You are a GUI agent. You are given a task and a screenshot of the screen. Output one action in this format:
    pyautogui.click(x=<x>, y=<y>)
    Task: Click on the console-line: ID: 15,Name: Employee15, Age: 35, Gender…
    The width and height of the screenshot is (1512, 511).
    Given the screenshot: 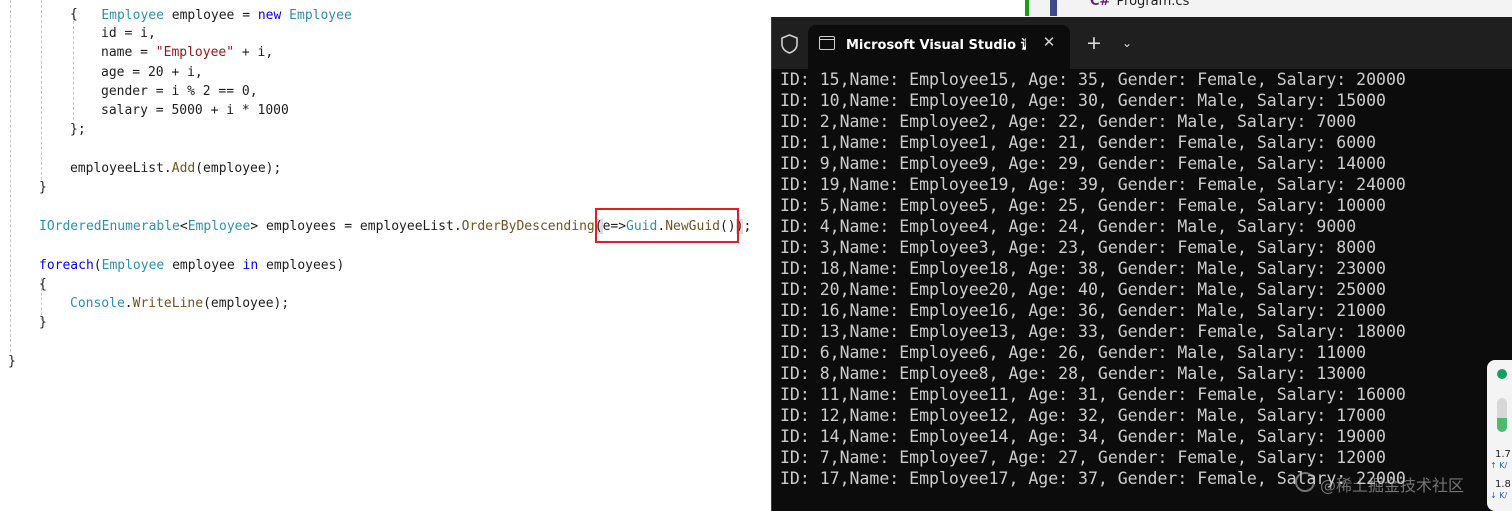 What is the action you would take?
    pyautogui.click(x=1093, y=79)
    